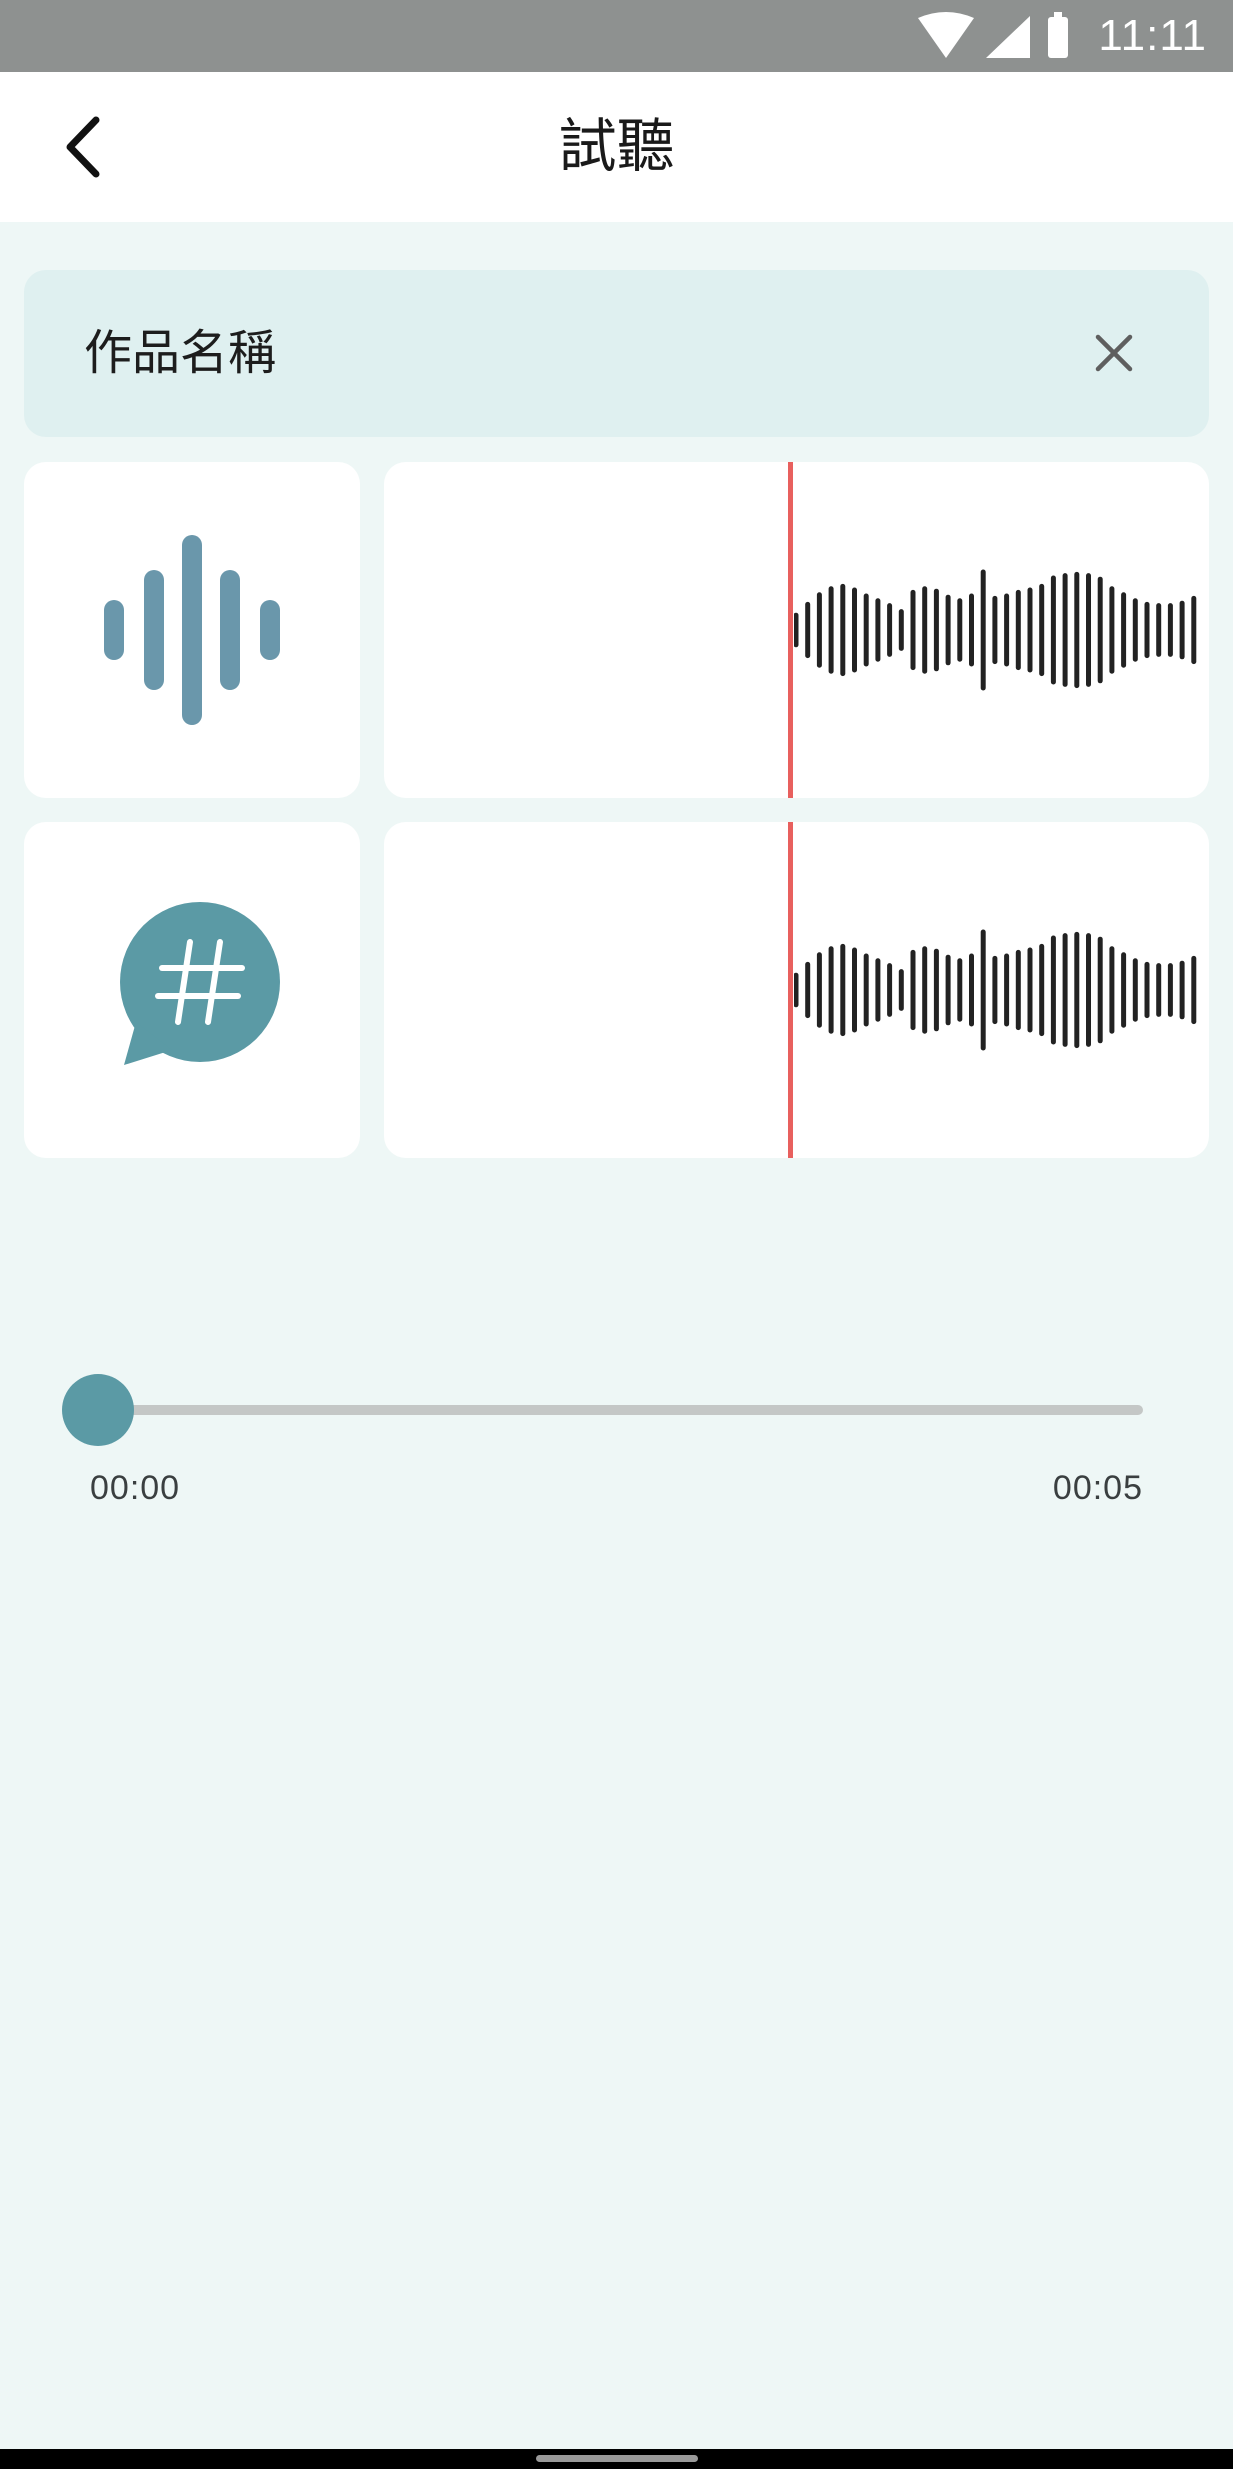  I want to click on battery-icon, so click(1058, 35).